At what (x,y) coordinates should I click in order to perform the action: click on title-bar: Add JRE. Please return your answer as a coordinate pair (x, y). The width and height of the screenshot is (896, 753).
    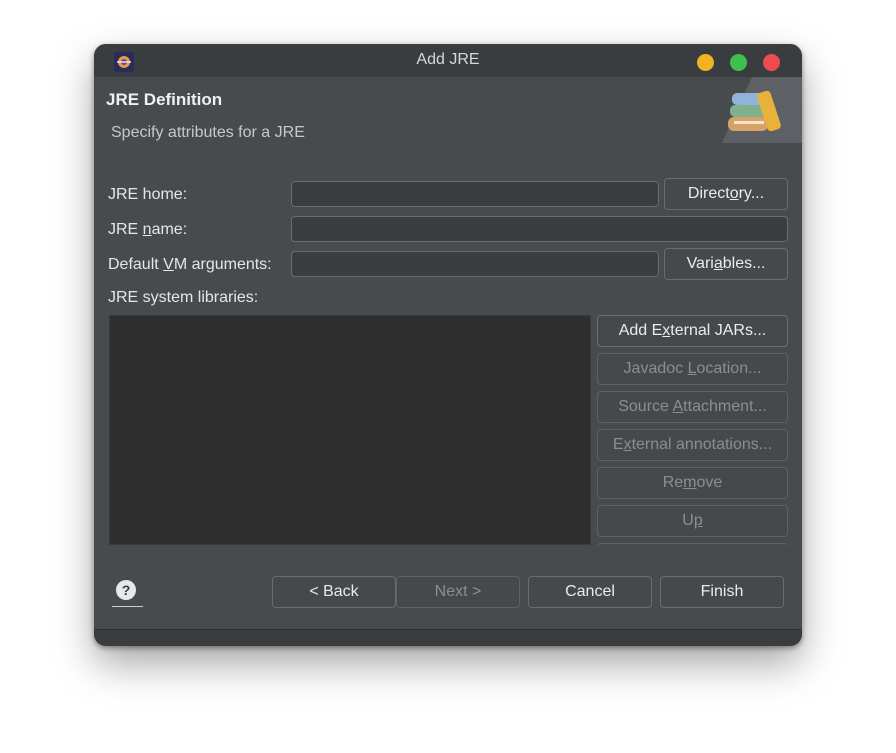
    Looking at the image, I should click on (448, 60).